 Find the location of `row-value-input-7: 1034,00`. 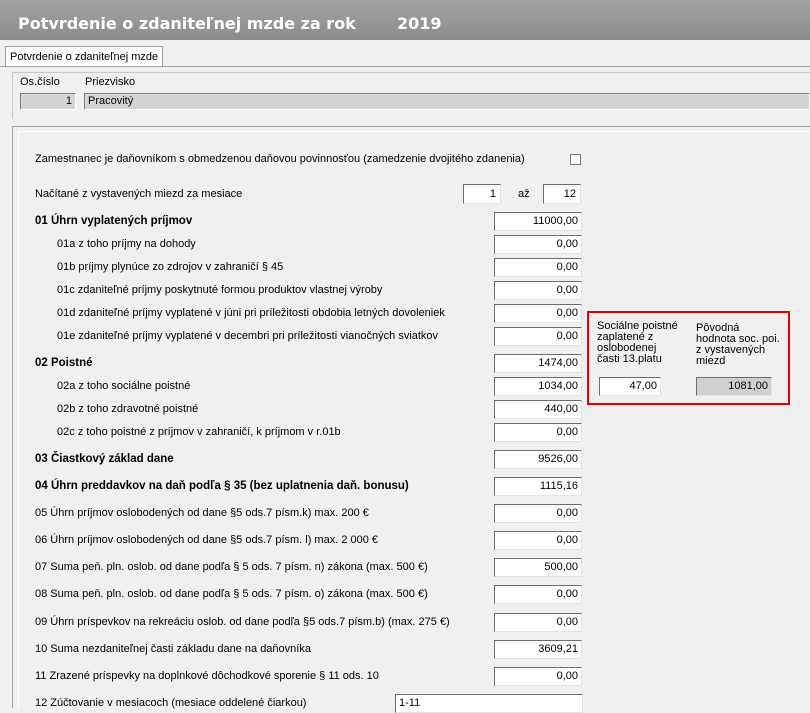

row-value-input-7: 1034,00 is located at coordinates (538, 386).